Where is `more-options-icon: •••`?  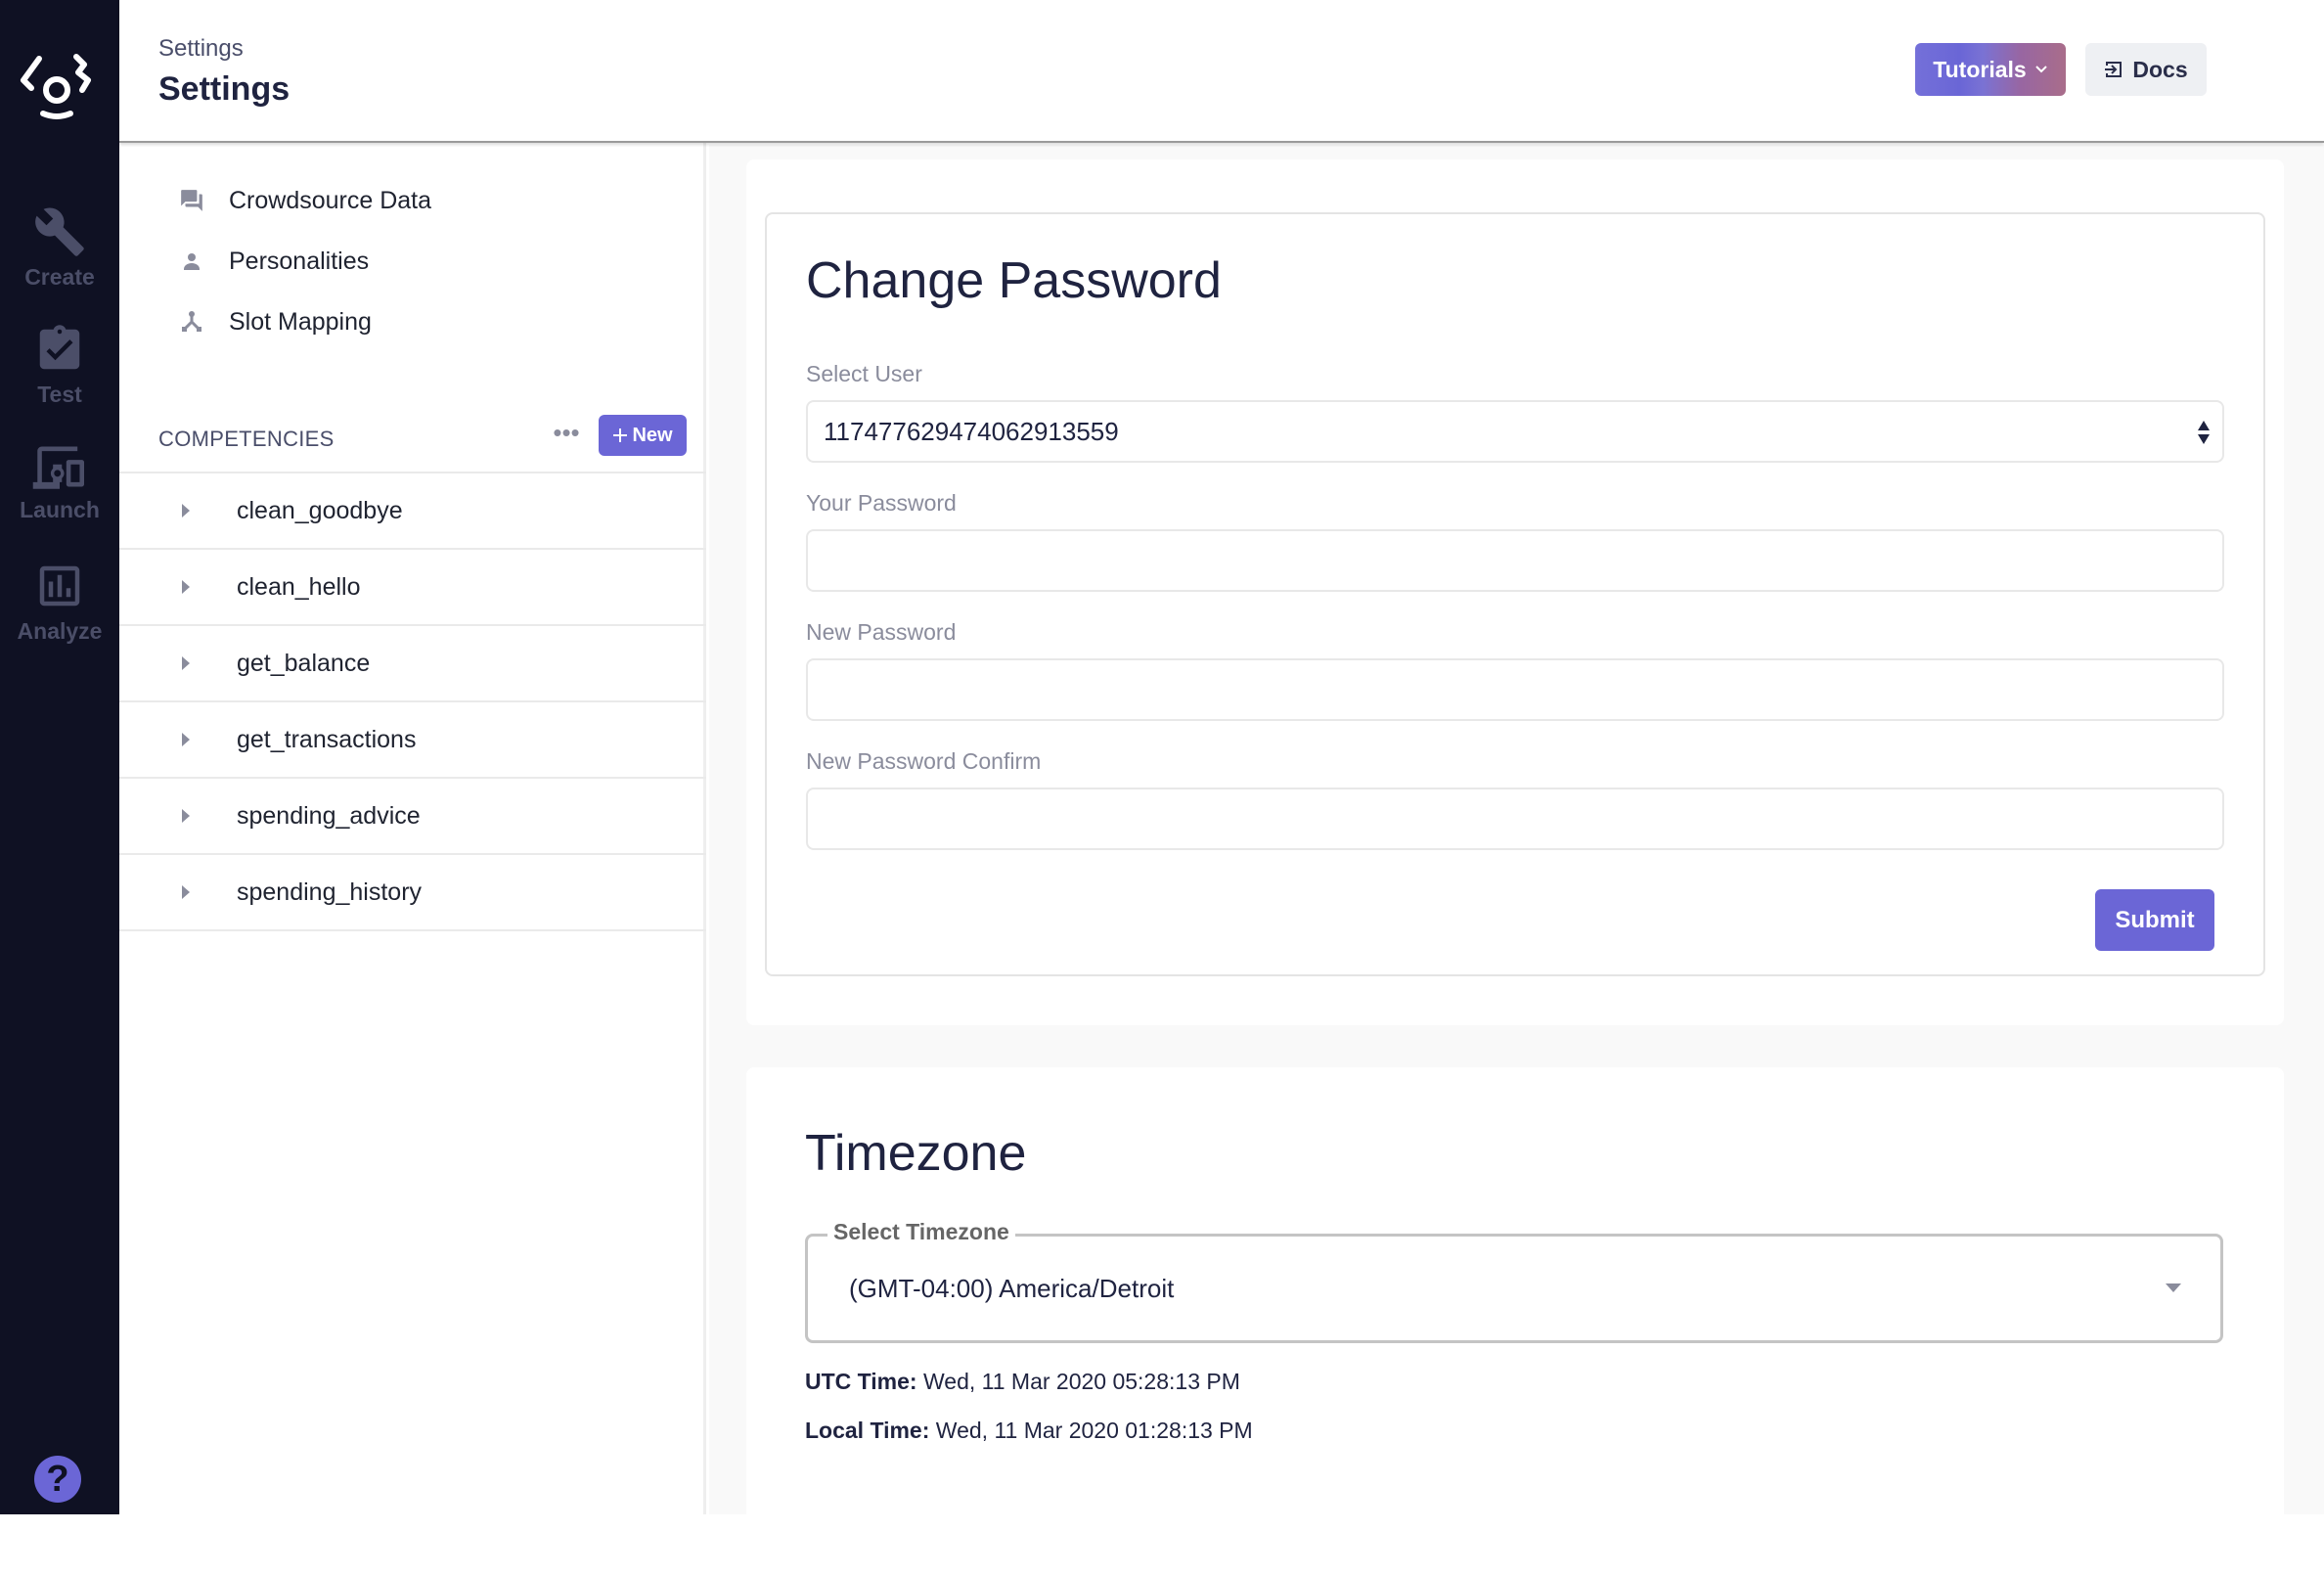 more-options-icon: ••• is located at coordinates (566, 435).